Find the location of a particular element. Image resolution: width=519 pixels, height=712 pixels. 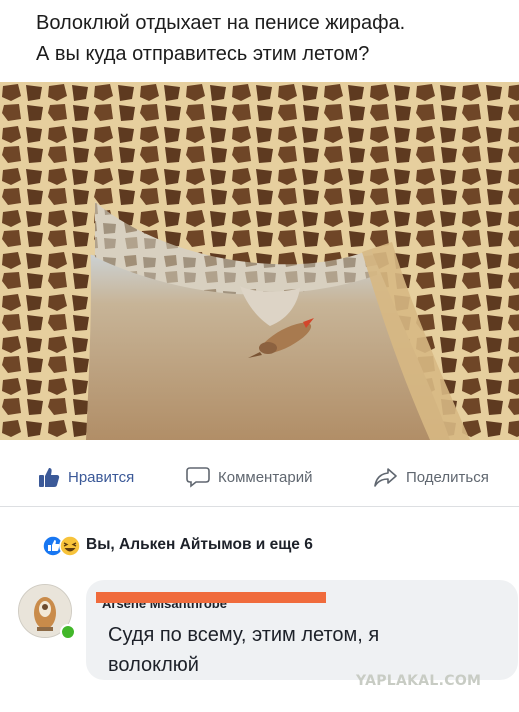

comment-label: Комментарий is located at coordinates (265, 477).